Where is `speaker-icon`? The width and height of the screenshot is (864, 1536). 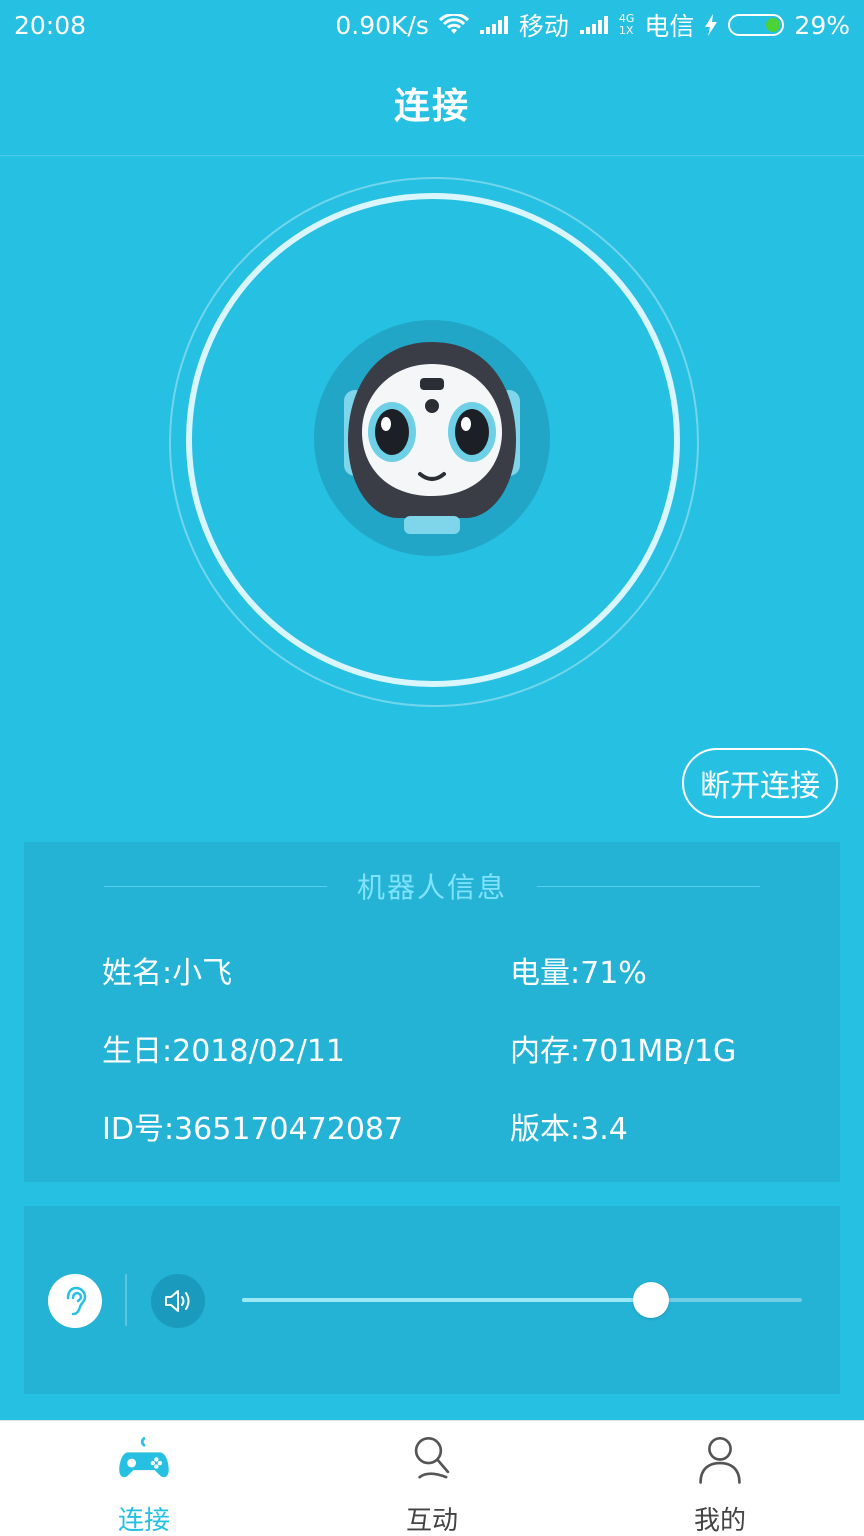
speaker-icon is located at coordinates (177, 1301).